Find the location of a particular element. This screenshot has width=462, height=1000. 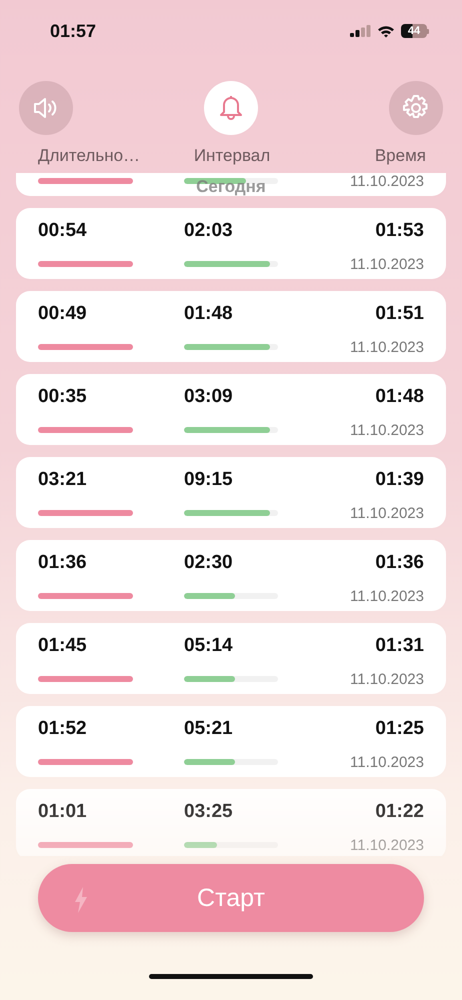

duration-value: 01:36 is located at coordinates (63, 563).